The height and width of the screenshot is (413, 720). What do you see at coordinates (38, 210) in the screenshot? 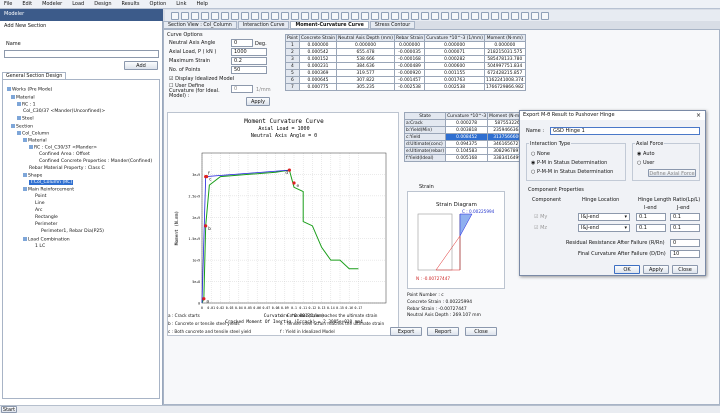
I see `tree-item: Arc` at bounding box center [38, 210].